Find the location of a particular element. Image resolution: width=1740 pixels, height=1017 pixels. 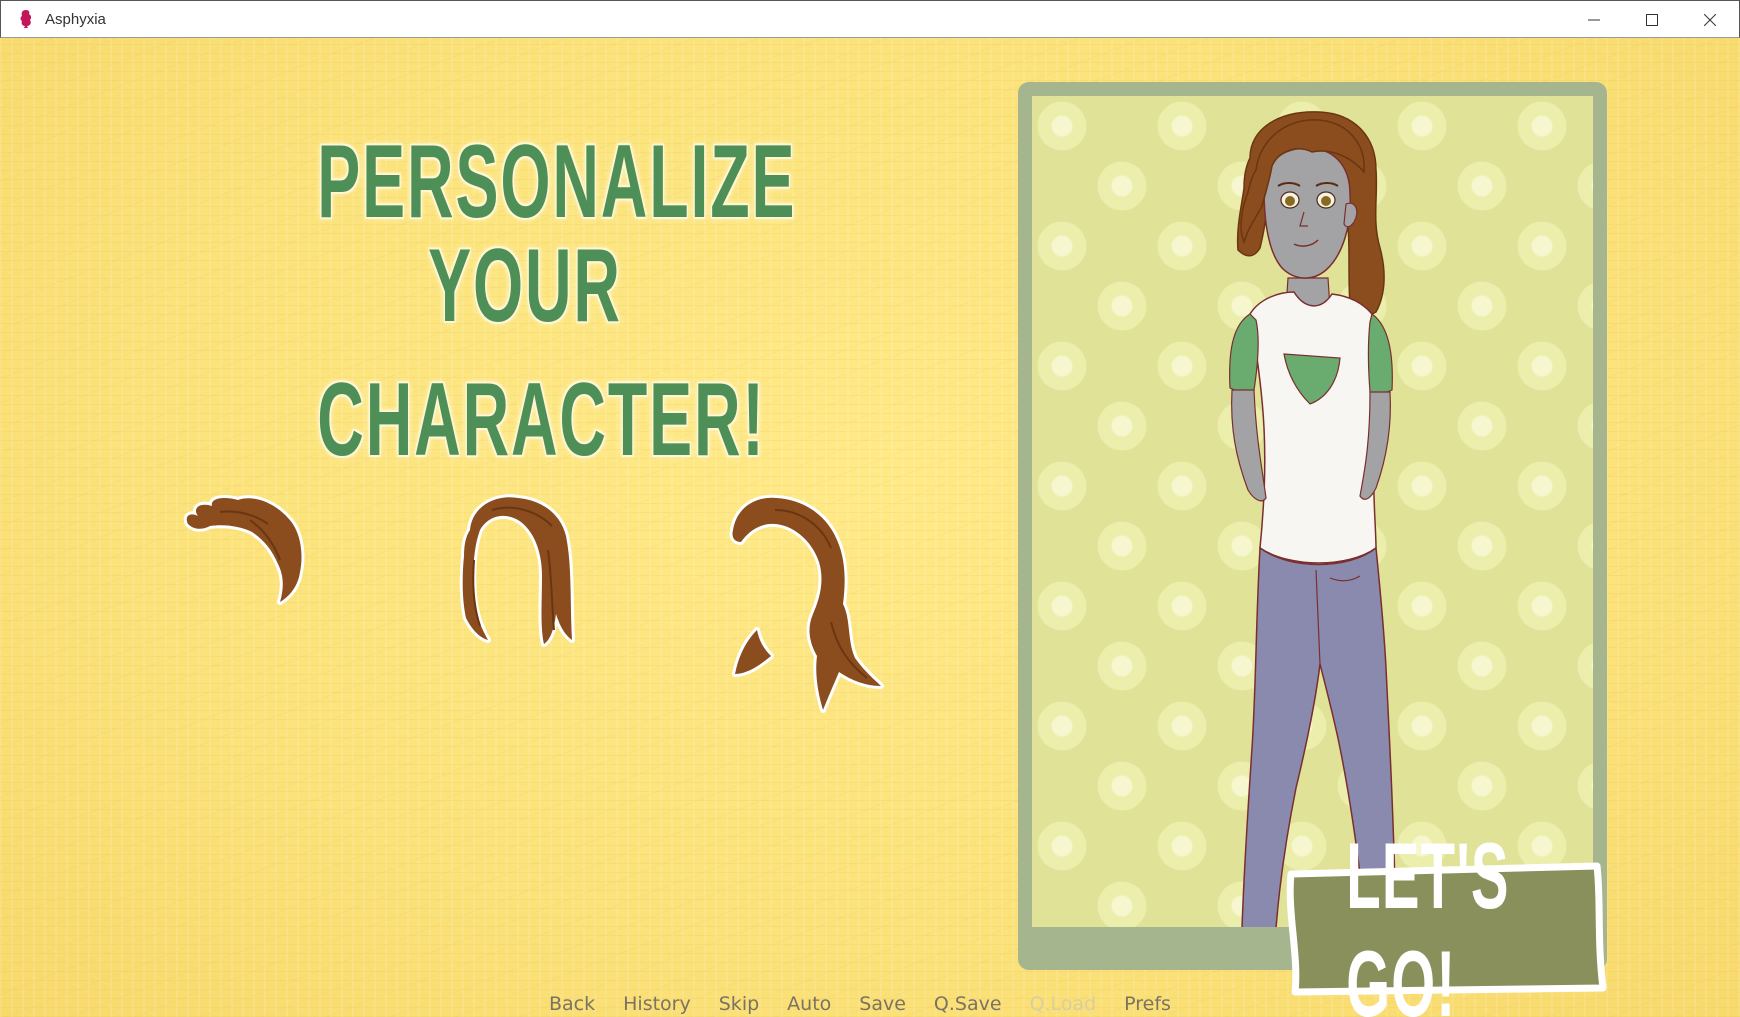

hair-option-short is located at coordinates (245, 549).